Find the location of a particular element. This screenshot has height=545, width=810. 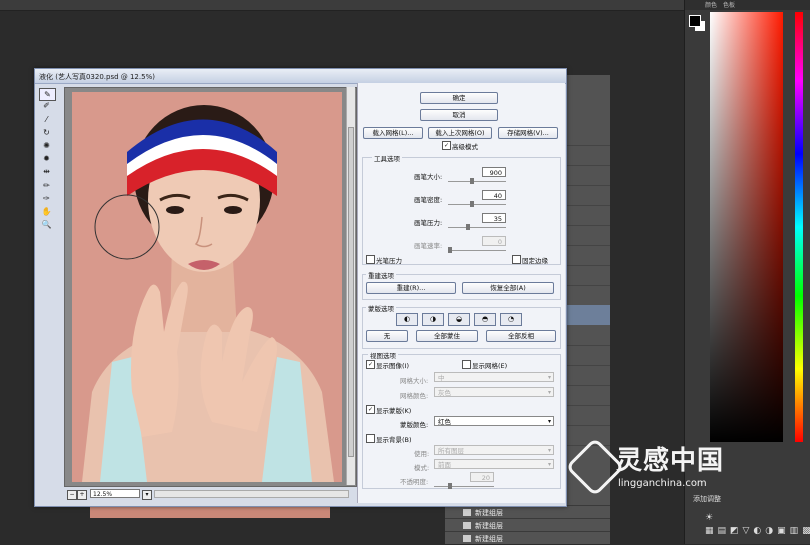

brush-pressure-label: 画笔压力: is located at coordinates (428, 223).